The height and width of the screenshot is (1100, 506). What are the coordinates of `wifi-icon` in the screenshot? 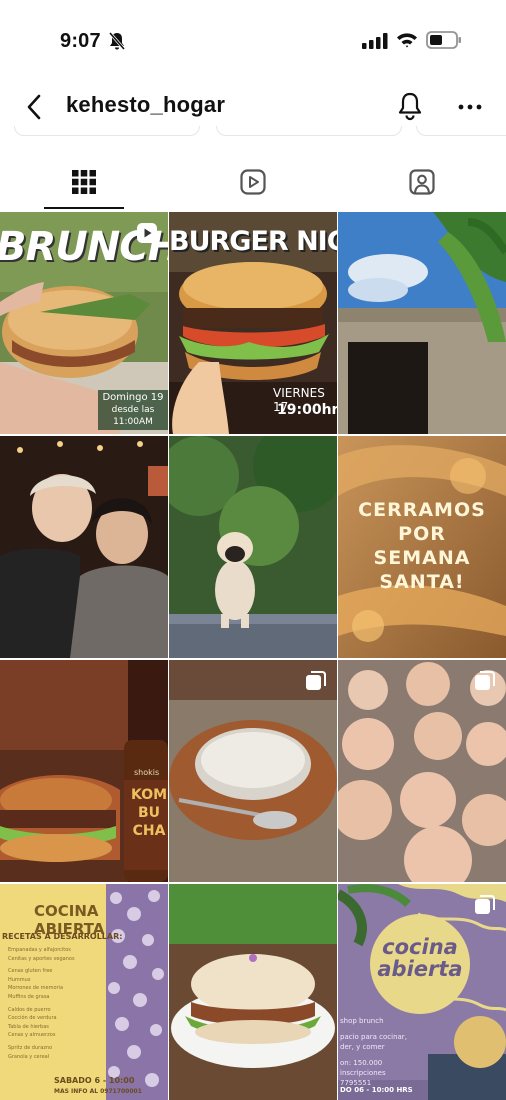 It's located at (407, 40).